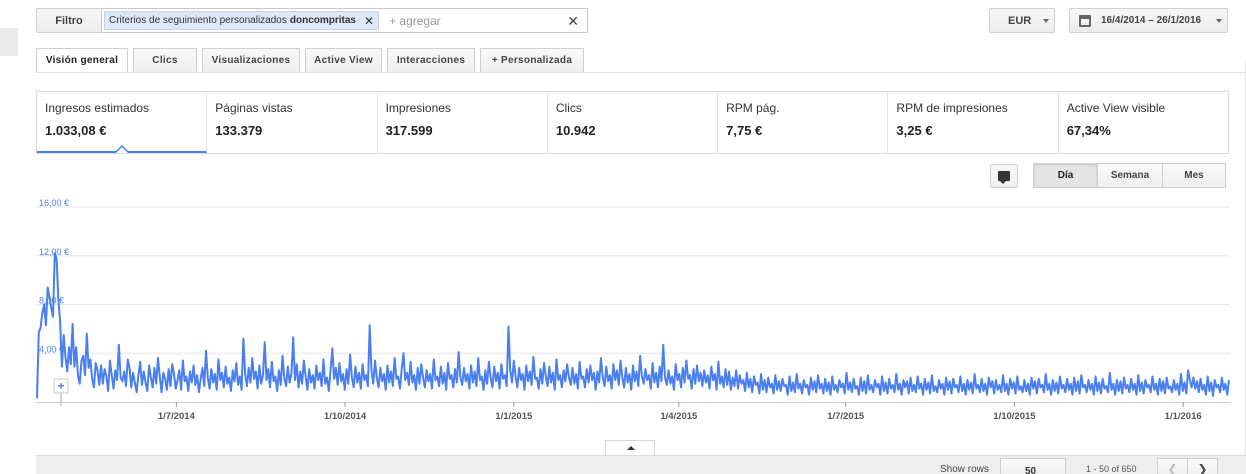 The height and width of the screenshot is (474, 1246). Describe the element at coordinates (1143, 122) in the screenshot. I see `metric-card-active-view: Active View visible 67,34%` at that location.